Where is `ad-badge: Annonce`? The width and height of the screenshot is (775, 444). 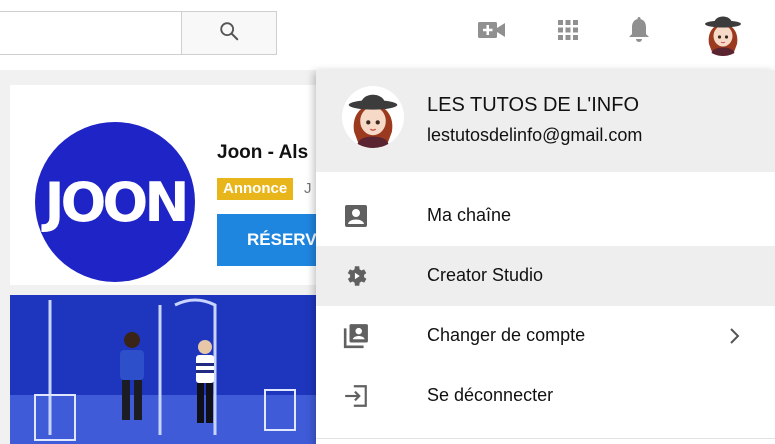 ad-badge: Annonce is located at coordinates (255, 189).